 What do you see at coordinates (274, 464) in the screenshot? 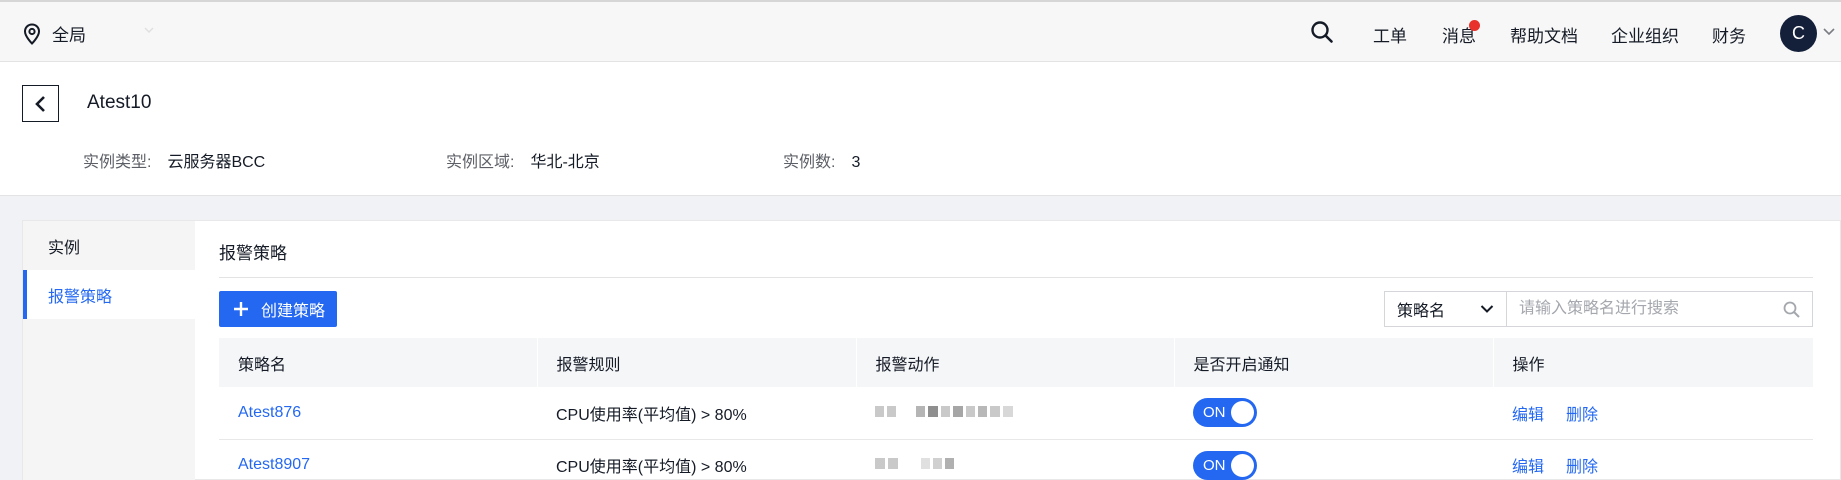
I see `policy-name-link: Atest8907` at bounding box center [274, 464].